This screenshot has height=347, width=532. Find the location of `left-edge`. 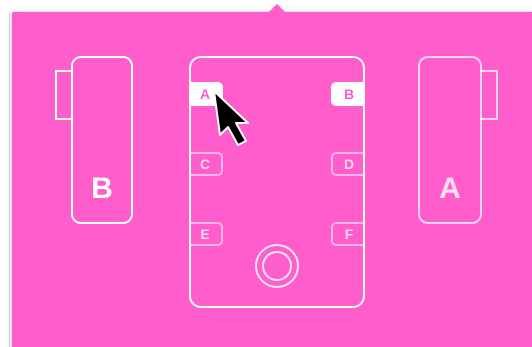

left-edge is located at coordinates (6, 179).